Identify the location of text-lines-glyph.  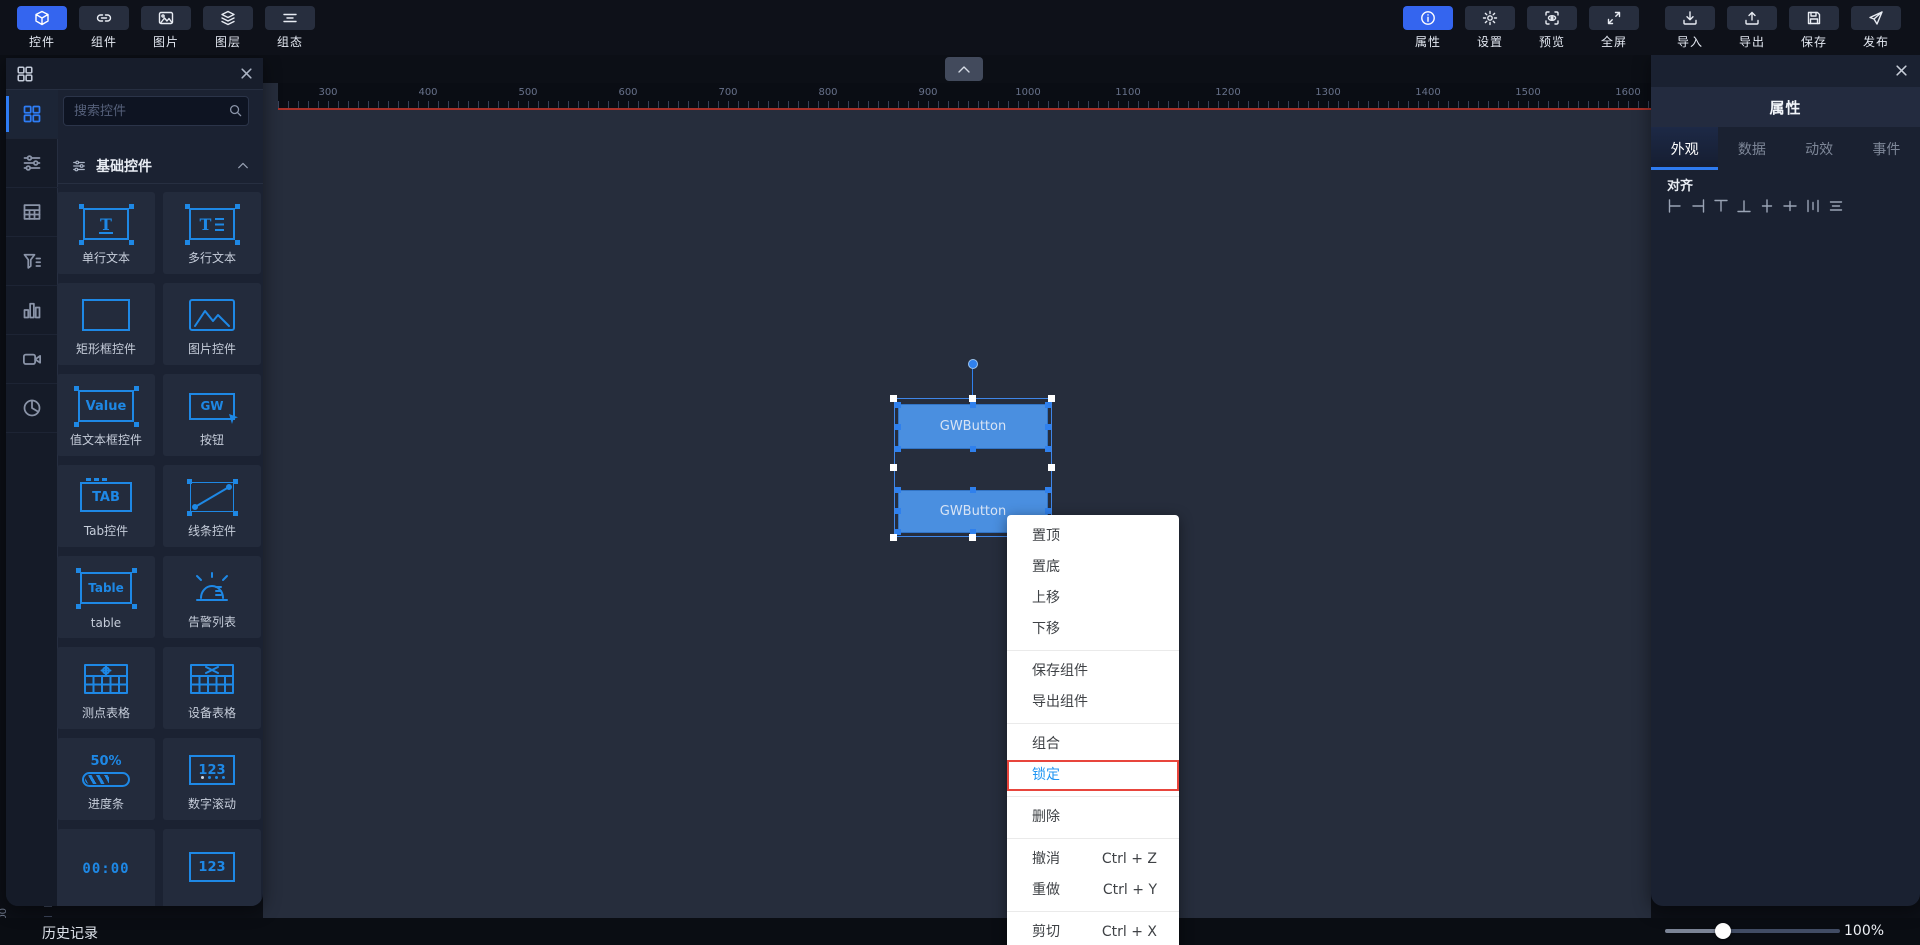
(220, 224).